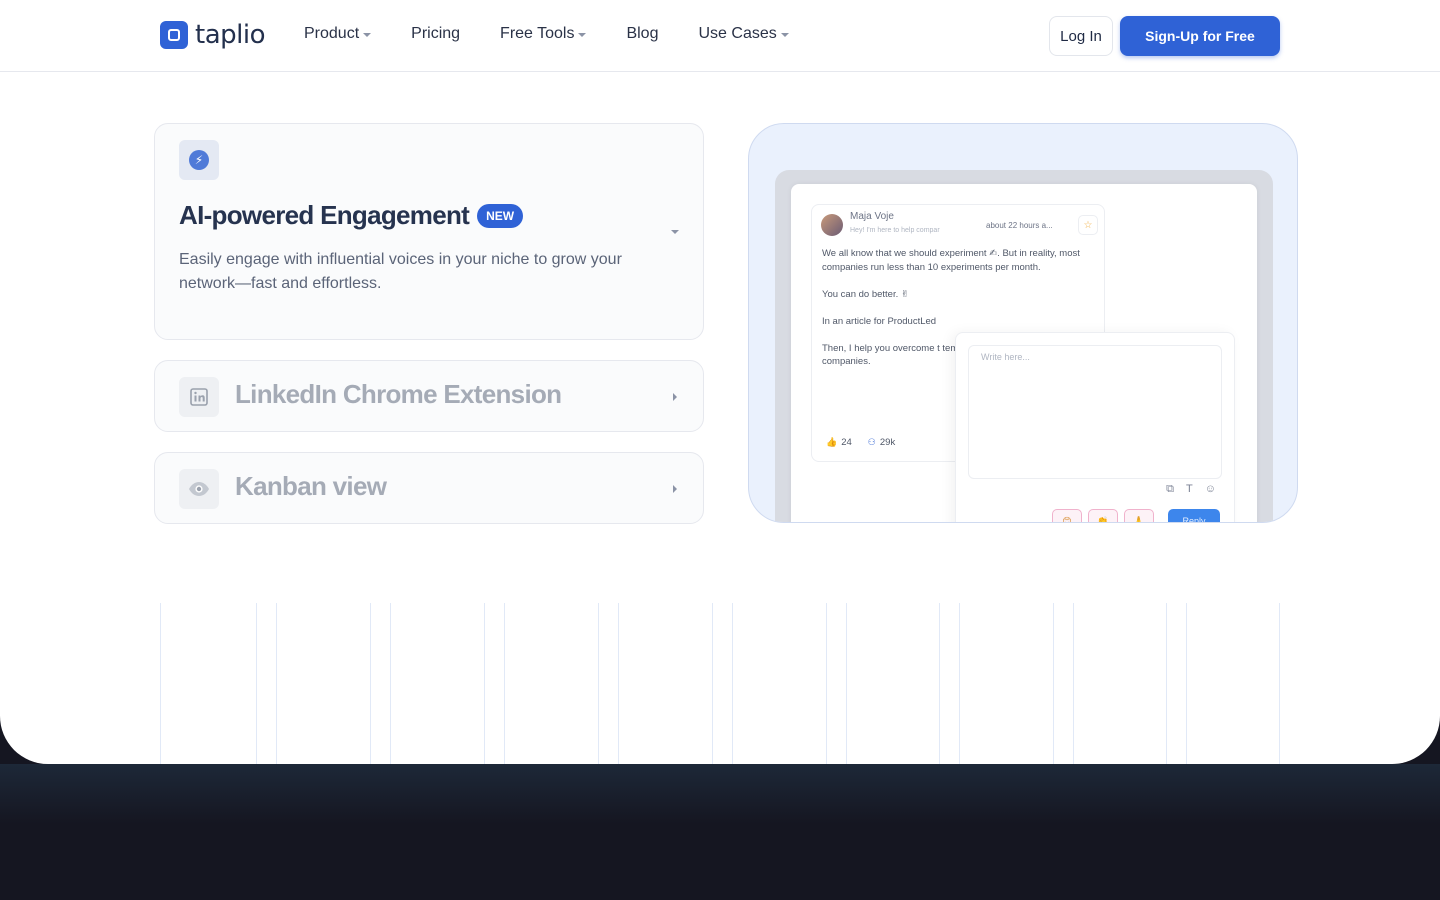 The image size is (1440, 900). I want to click on post-author: Maja Voje, so click(872, 216).